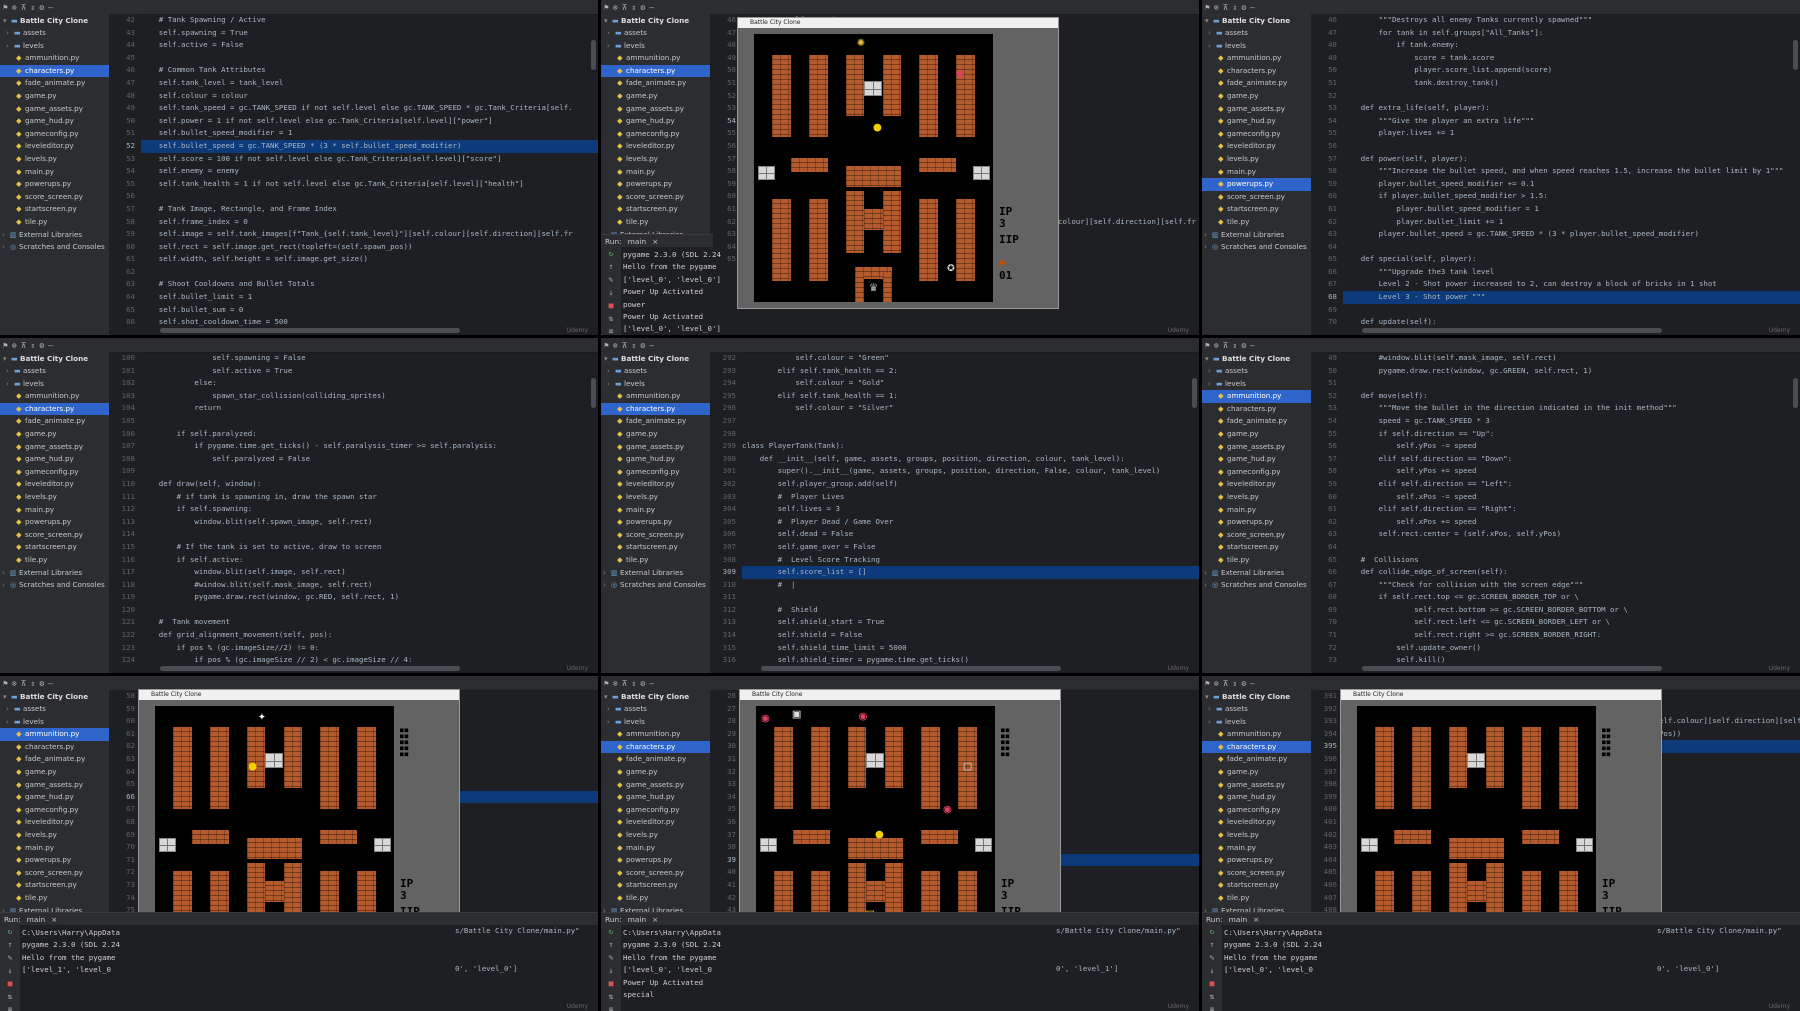 Image resolution: width=1800 pixels, height=1011 pixels. Describe the element at coordinates (1212, 970) in the screenshot. I see `down-icon: ↓` at that location.